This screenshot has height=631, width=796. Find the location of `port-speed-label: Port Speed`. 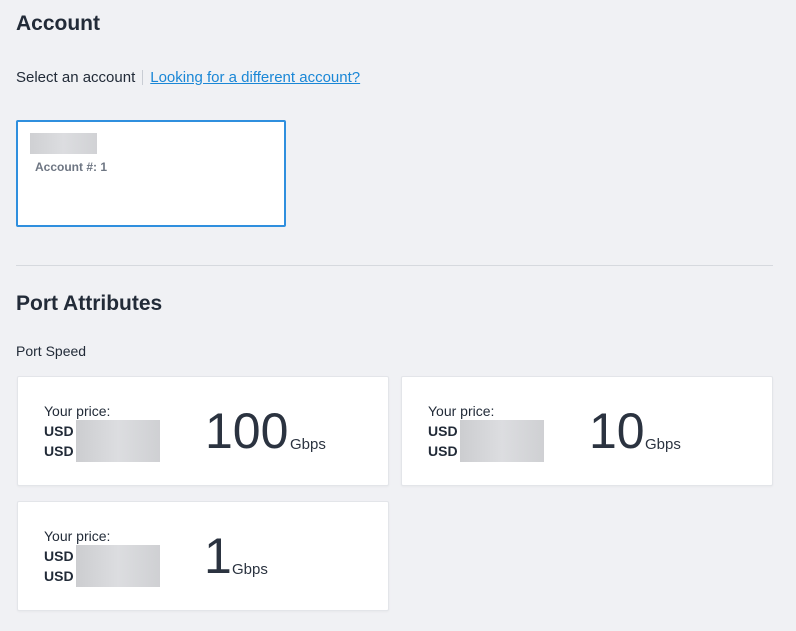

port-speed-label: Port Speed is located at coordinates (51, 351).